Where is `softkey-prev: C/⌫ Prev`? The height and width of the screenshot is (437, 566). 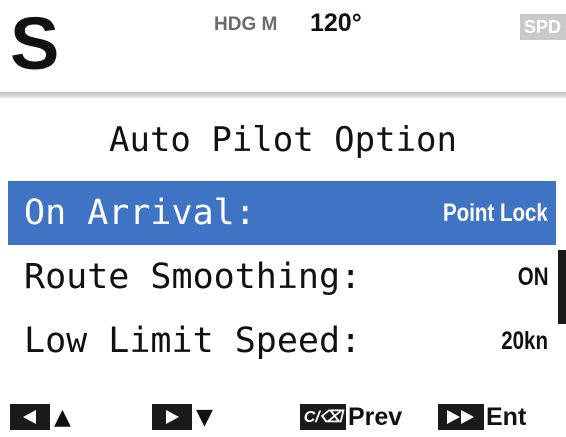 softkey-prev: C/⌫ Prev is located at coordinates (351, 417).